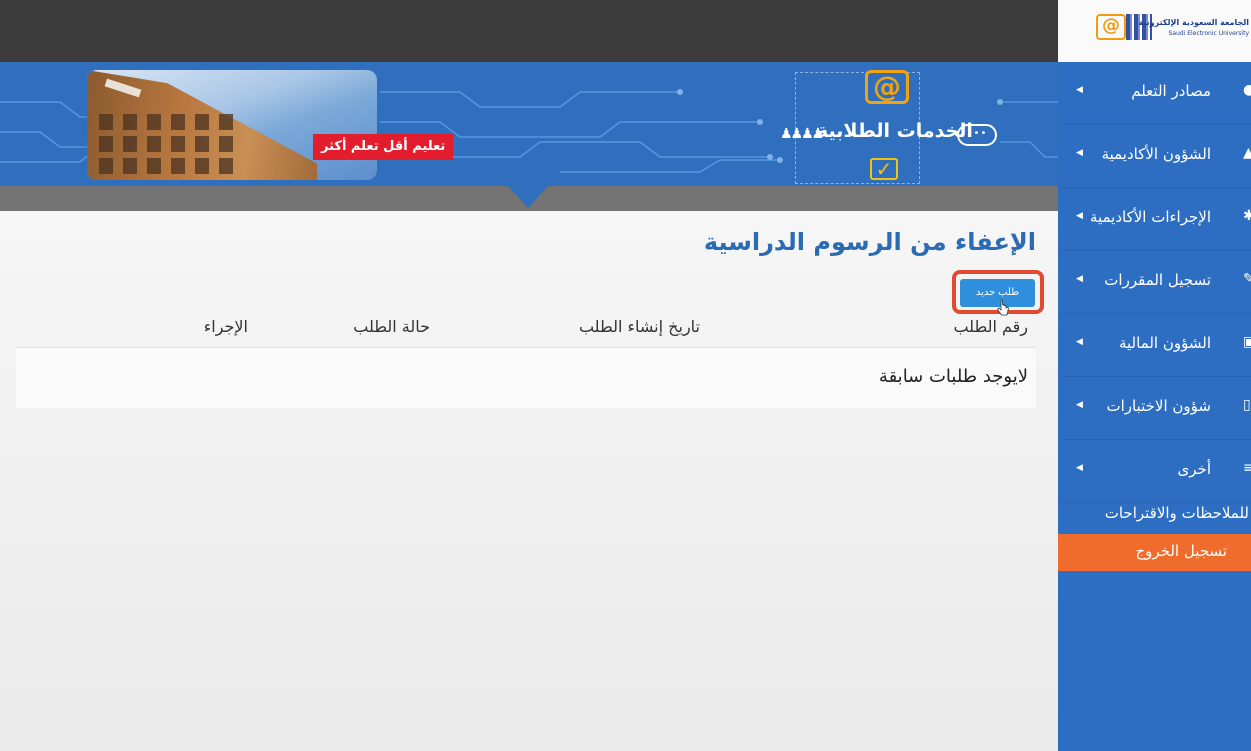 The height and width of the screenshot is (751, 1251). What do you see at coordinates (1247, 216) in the screenshot?
I see `gear-icon: ✱` at bounding box center [1247, 216].